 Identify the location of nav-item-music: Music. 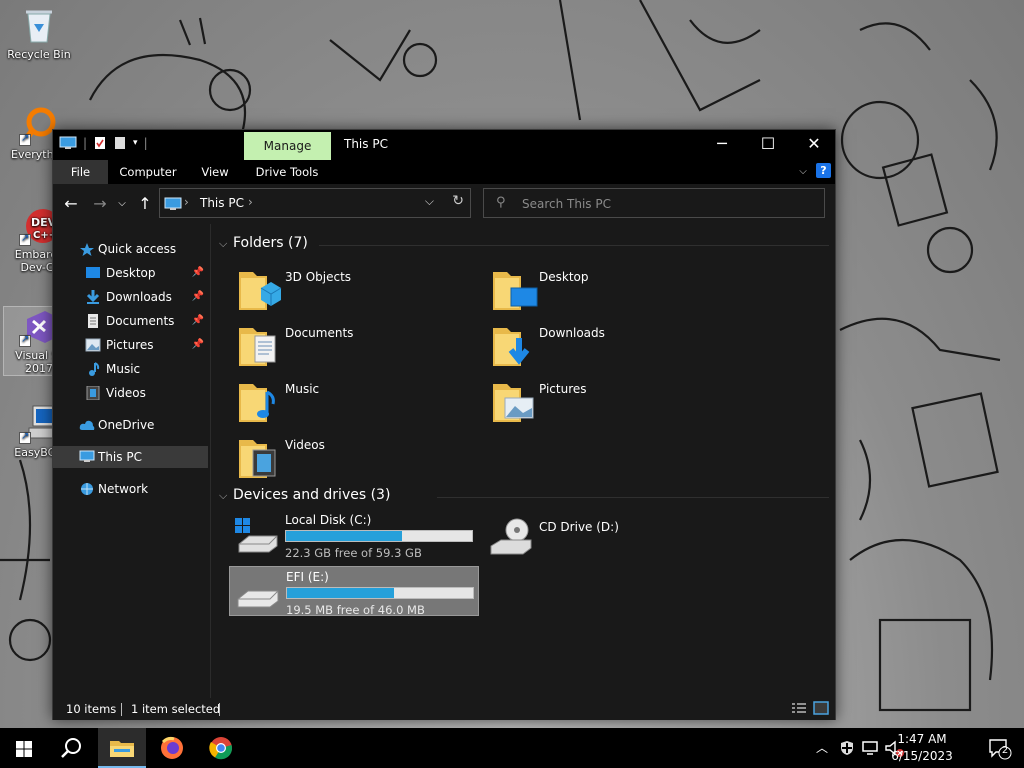
(130, 369).